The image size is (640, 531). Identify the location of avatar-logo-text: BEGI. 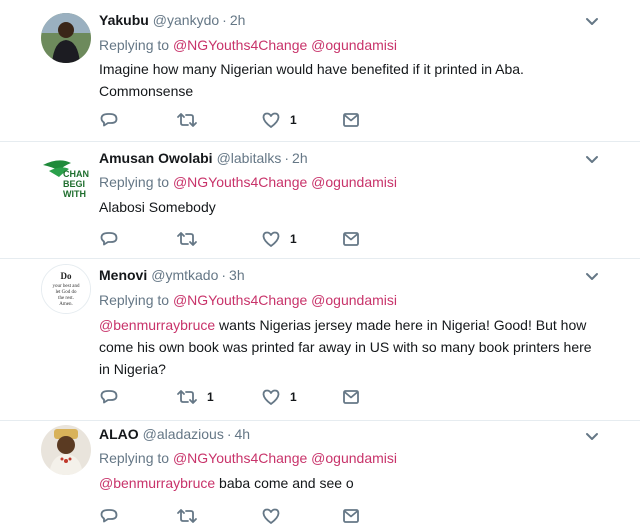
(74, 184).